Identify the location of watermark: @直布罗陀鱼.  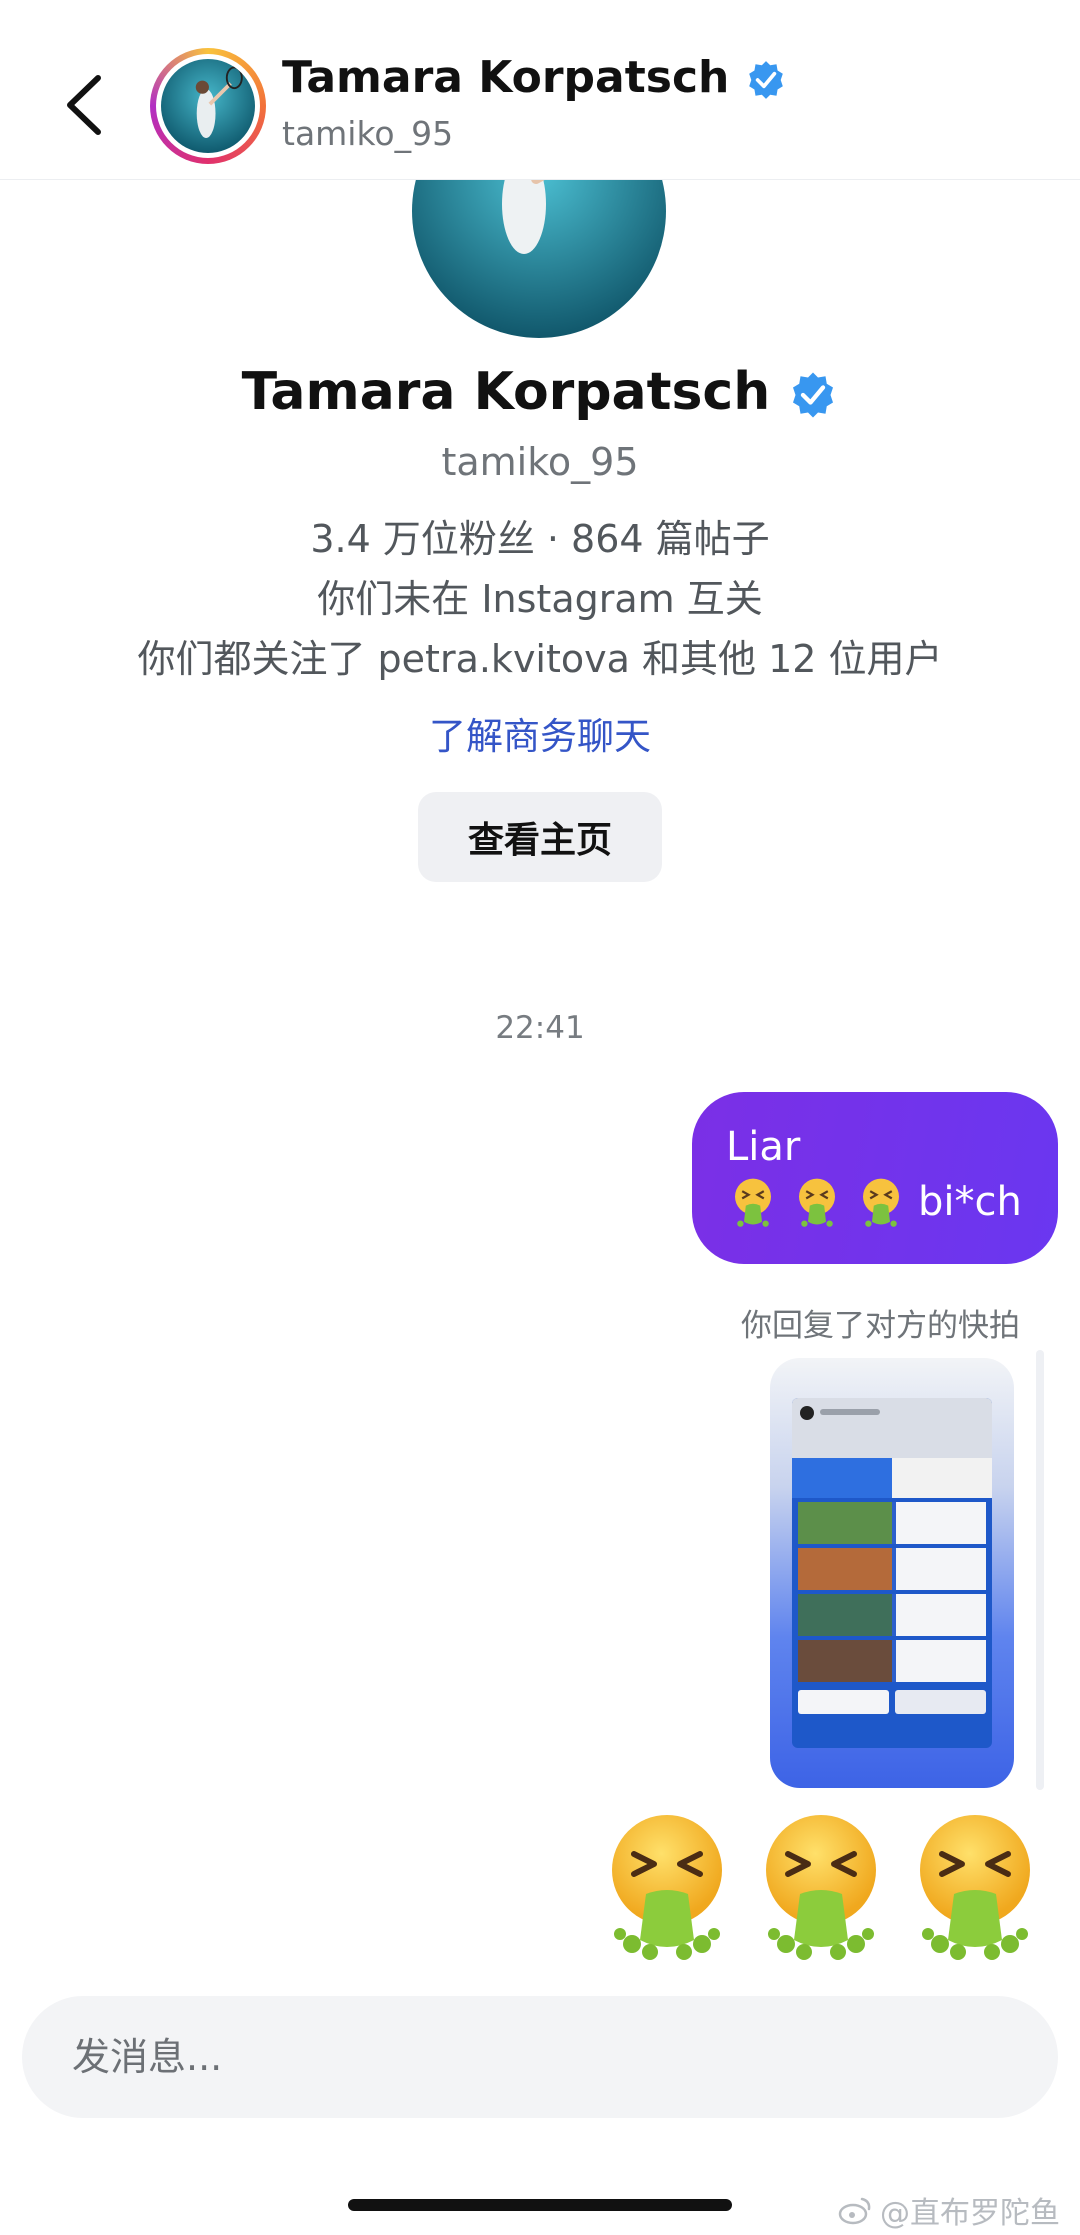
(949, 2210).